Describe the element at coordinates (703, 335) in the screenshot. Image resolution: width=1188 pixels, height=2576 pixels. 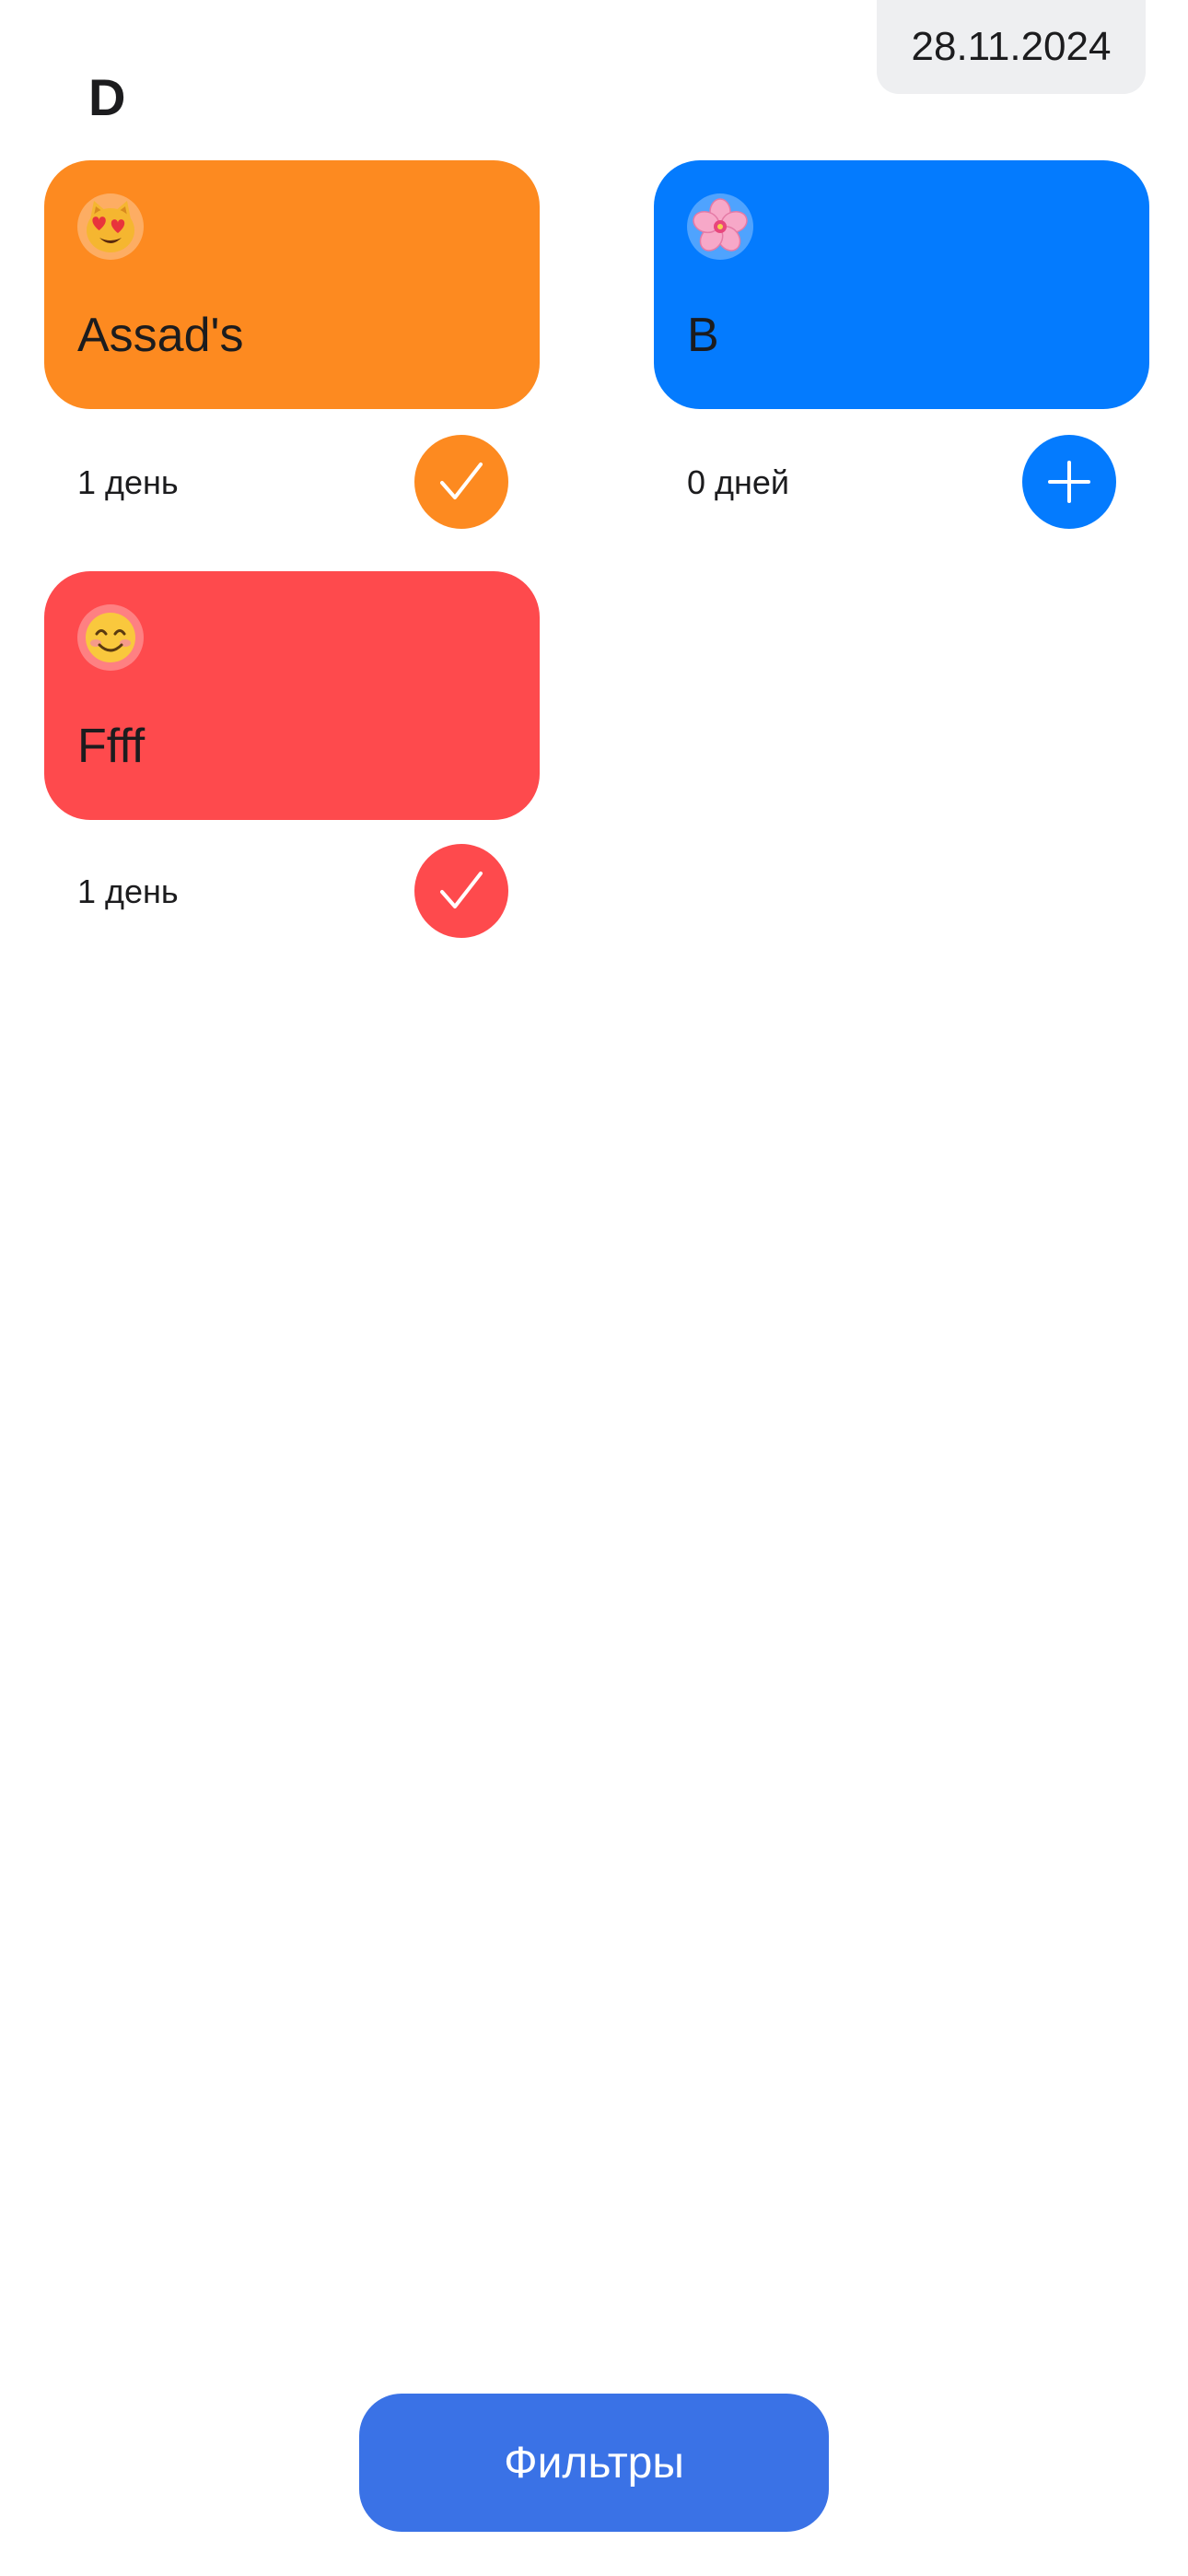
I see `habit-name: B` at that location.